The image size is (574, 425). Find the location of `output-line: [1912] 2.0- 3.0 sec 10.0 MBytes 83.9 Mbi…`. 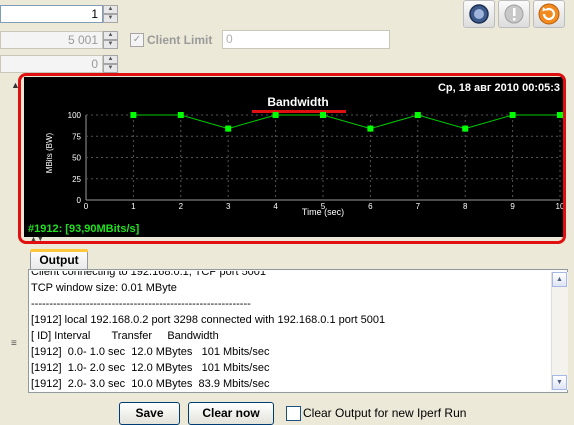

output-line: [1912] 2.0- 3.0 sec 10.0 MBytes 83.9 Mbi… is located at coordinates (150, 384).